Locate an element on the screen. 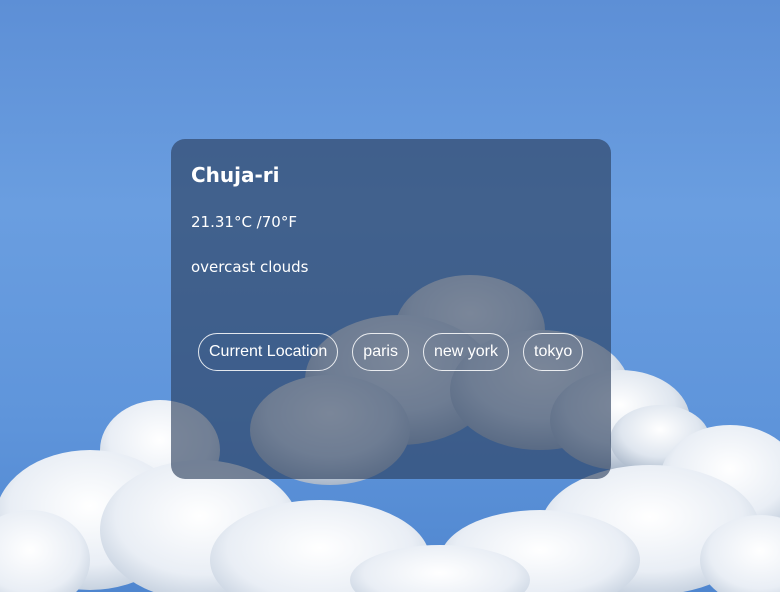  current-location-button: Current Location is located at coordinates (268, 352).